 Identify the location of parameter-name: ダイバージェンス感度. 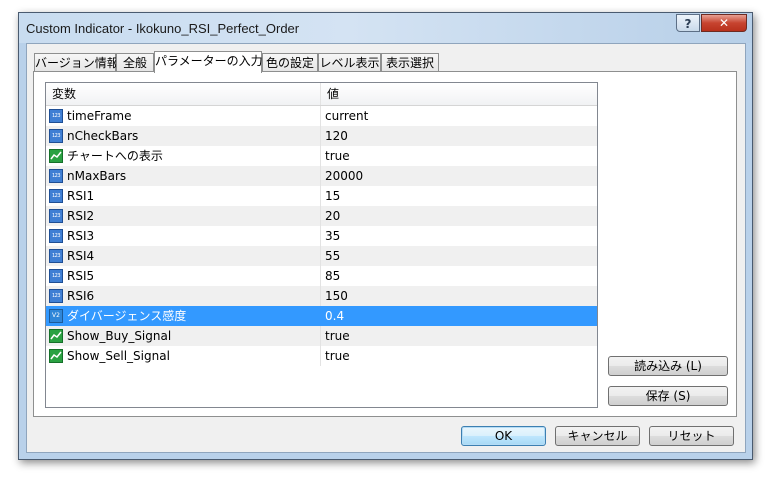
(127, 316).